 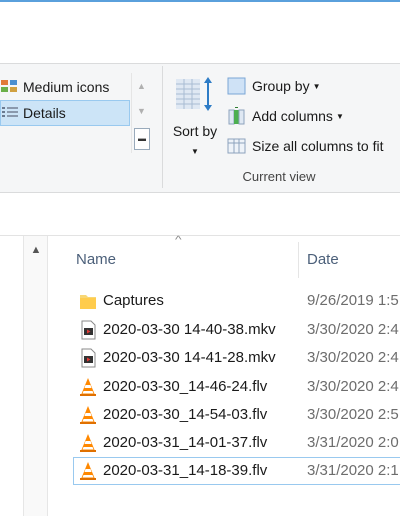 What do you see at coordinates (9, 86) in the screenshot?
I see `medium-icons-icon` at bounding box center [9, 86].